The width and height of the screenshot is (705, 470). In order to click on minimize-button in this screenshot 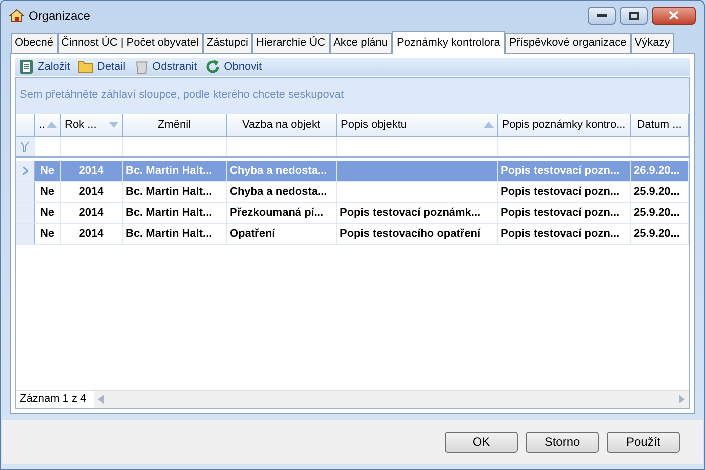, I will do `click(602, 15)`.